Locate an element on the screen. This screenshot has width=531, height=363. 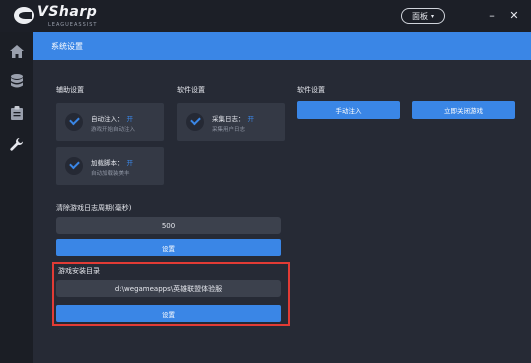
auto-inject-label: 自动注入： is located at coordinates (107, 119).